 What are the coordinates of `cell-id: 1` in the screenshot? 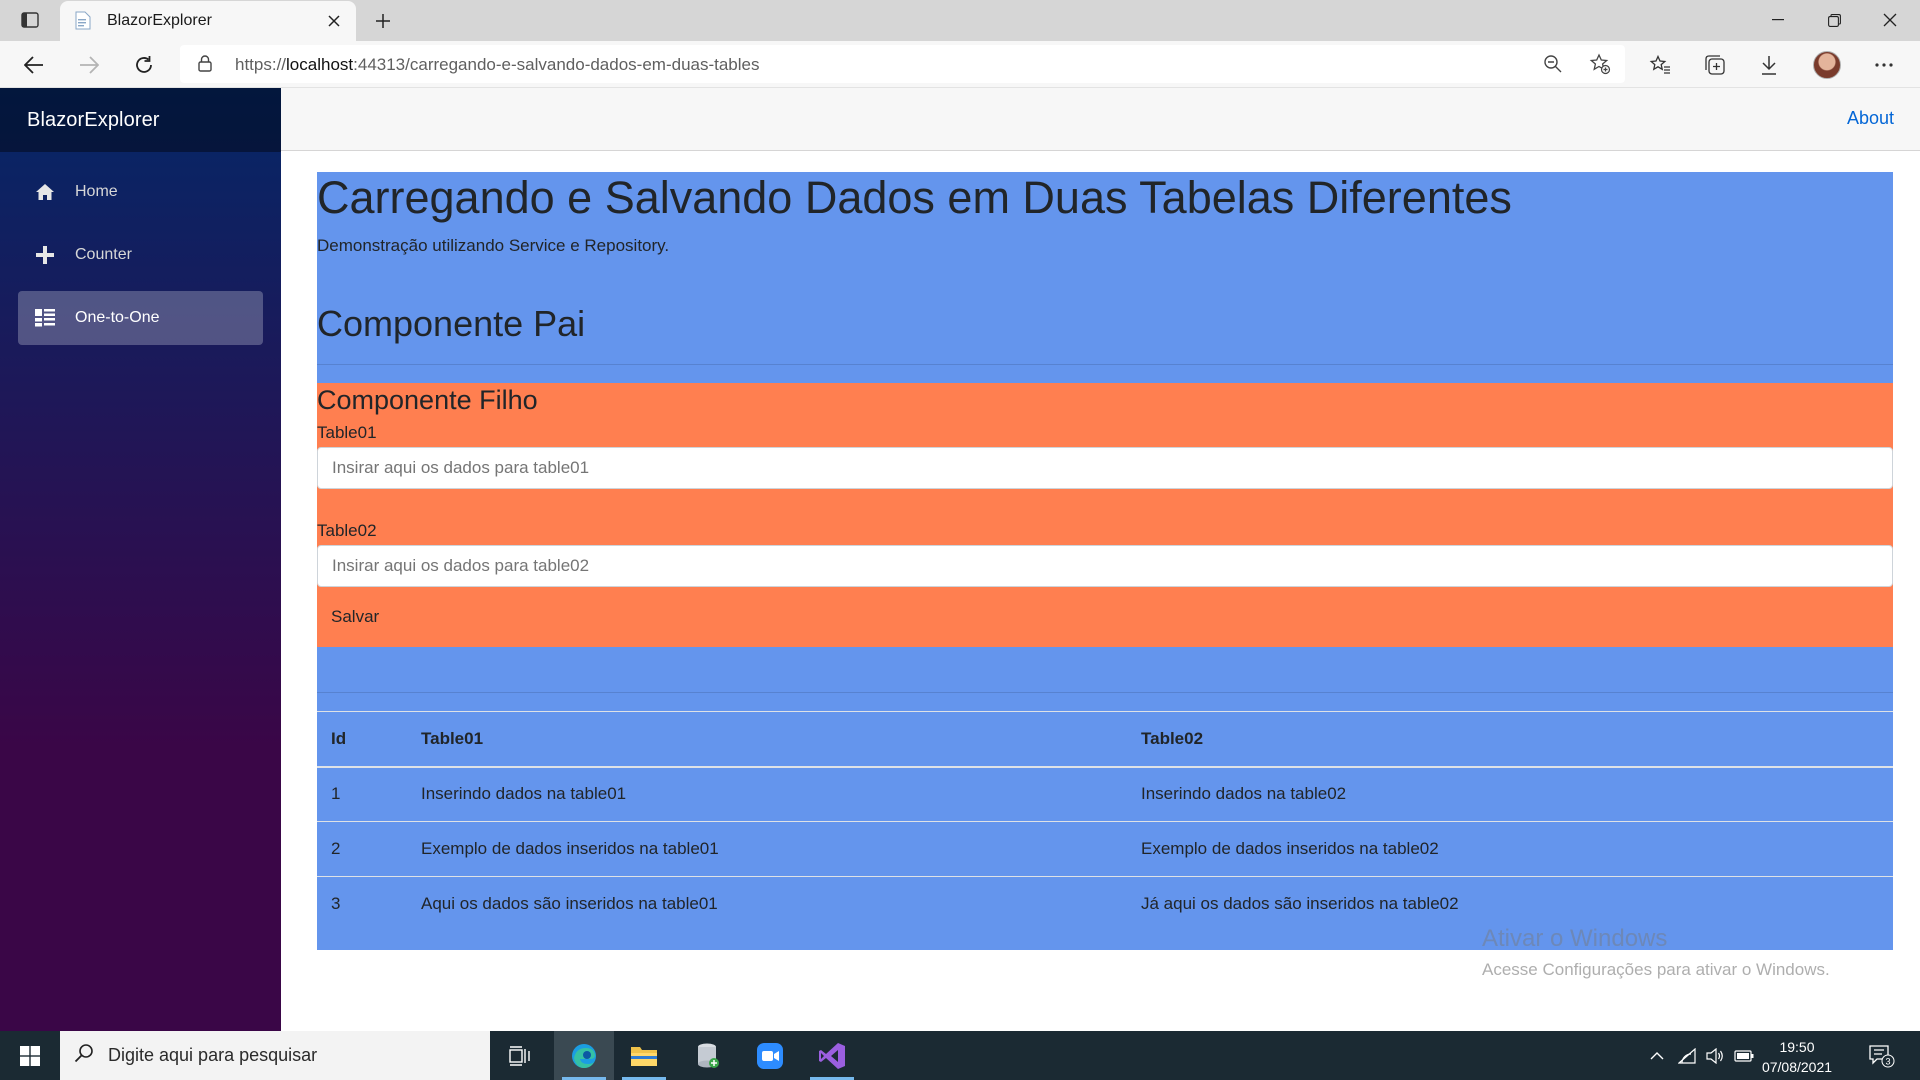 It's located at (362, 794).